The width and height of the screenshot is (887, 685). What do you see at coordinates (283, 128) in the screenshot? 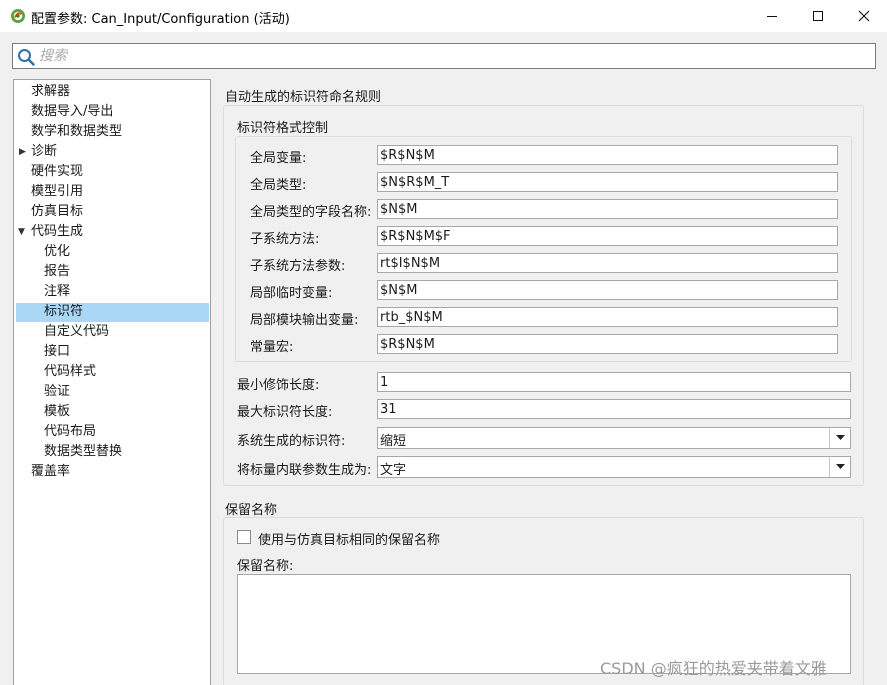
I see `format-control-title: 标识符格式控制` at bounding box center [283, 128].